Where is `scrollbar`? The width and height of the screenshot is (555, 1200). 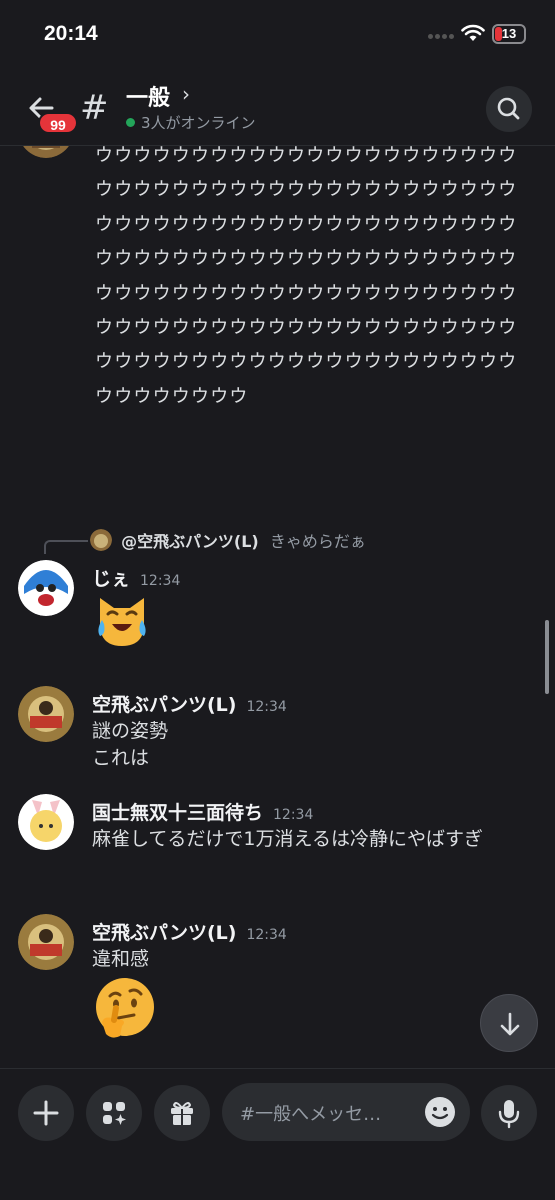
scrollbar is located at coordinates (547, 657).